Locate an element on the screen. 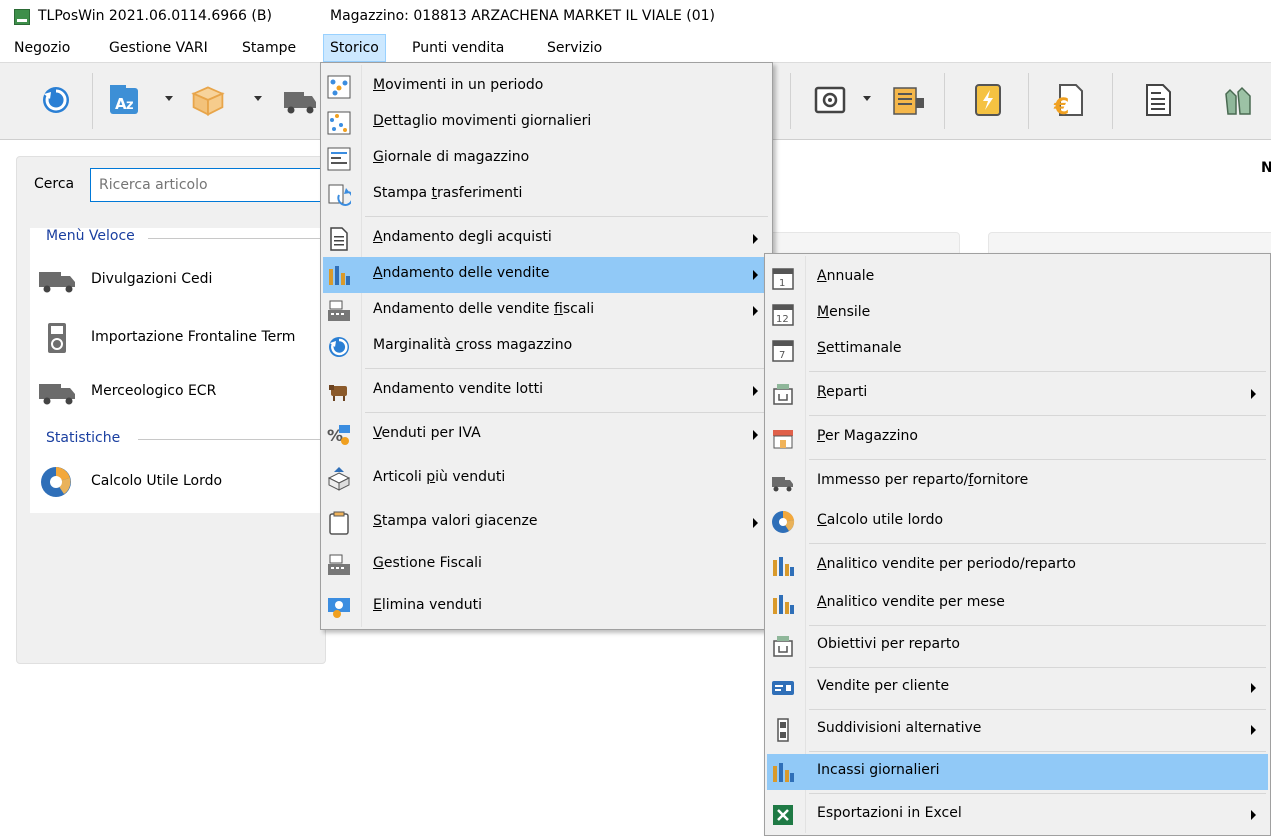  menu-item-label: Andamento delle vendite fiscali is located at coordinates (484, 309).